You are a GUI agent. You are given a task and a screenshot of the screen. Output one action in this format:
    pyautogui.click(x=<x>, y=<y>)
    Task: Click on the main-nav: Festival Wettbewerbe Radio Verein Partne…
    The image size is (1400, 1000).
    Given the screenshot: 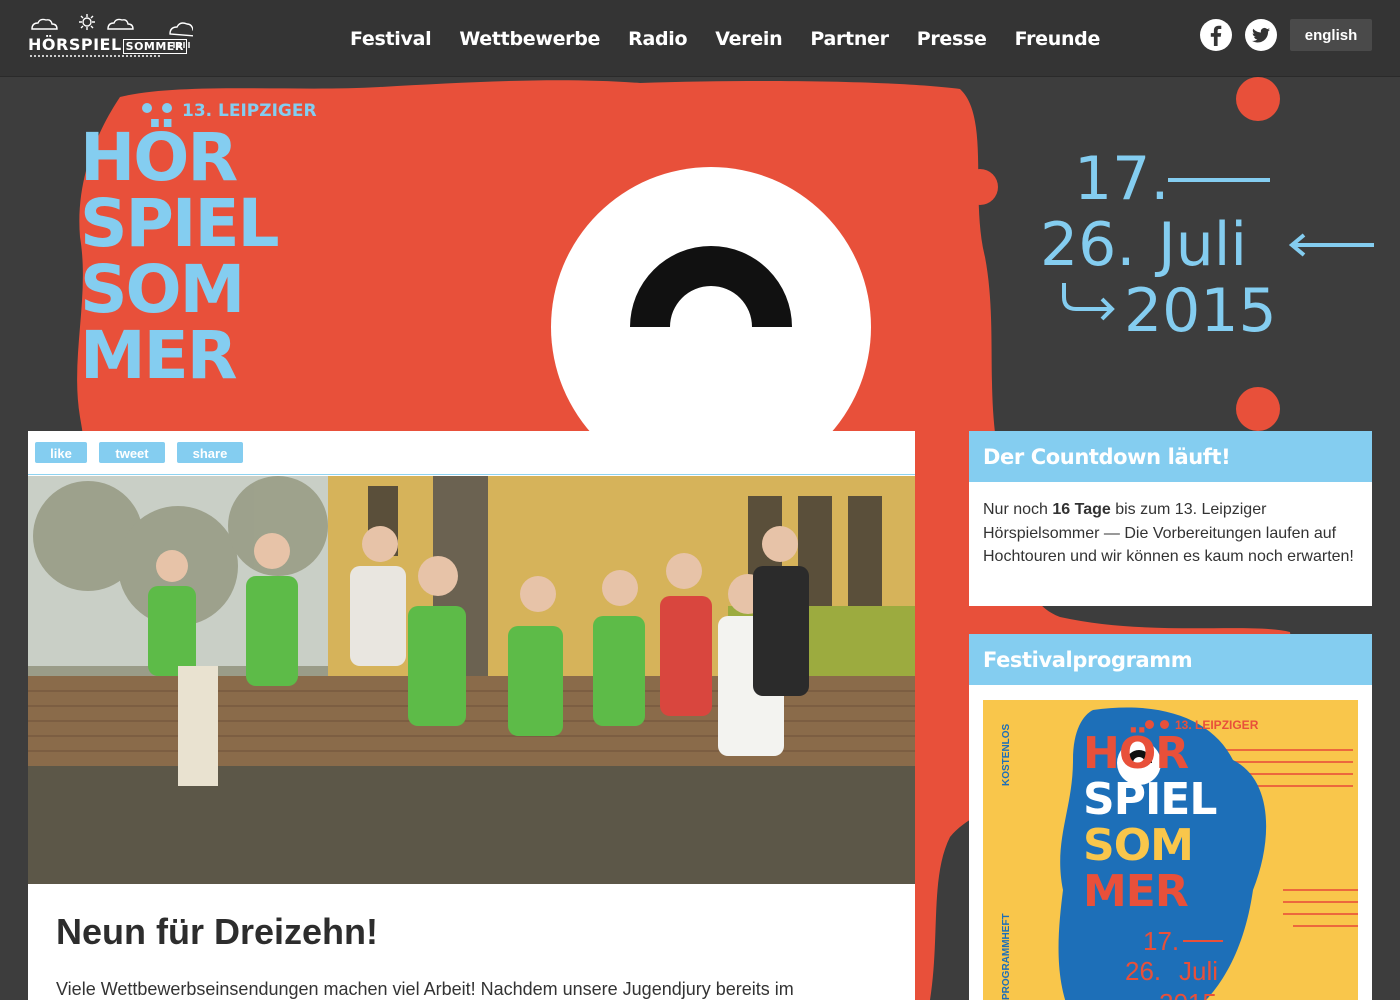 What is the action you would take?
    pyautogui.click(x=725, y=39)
    